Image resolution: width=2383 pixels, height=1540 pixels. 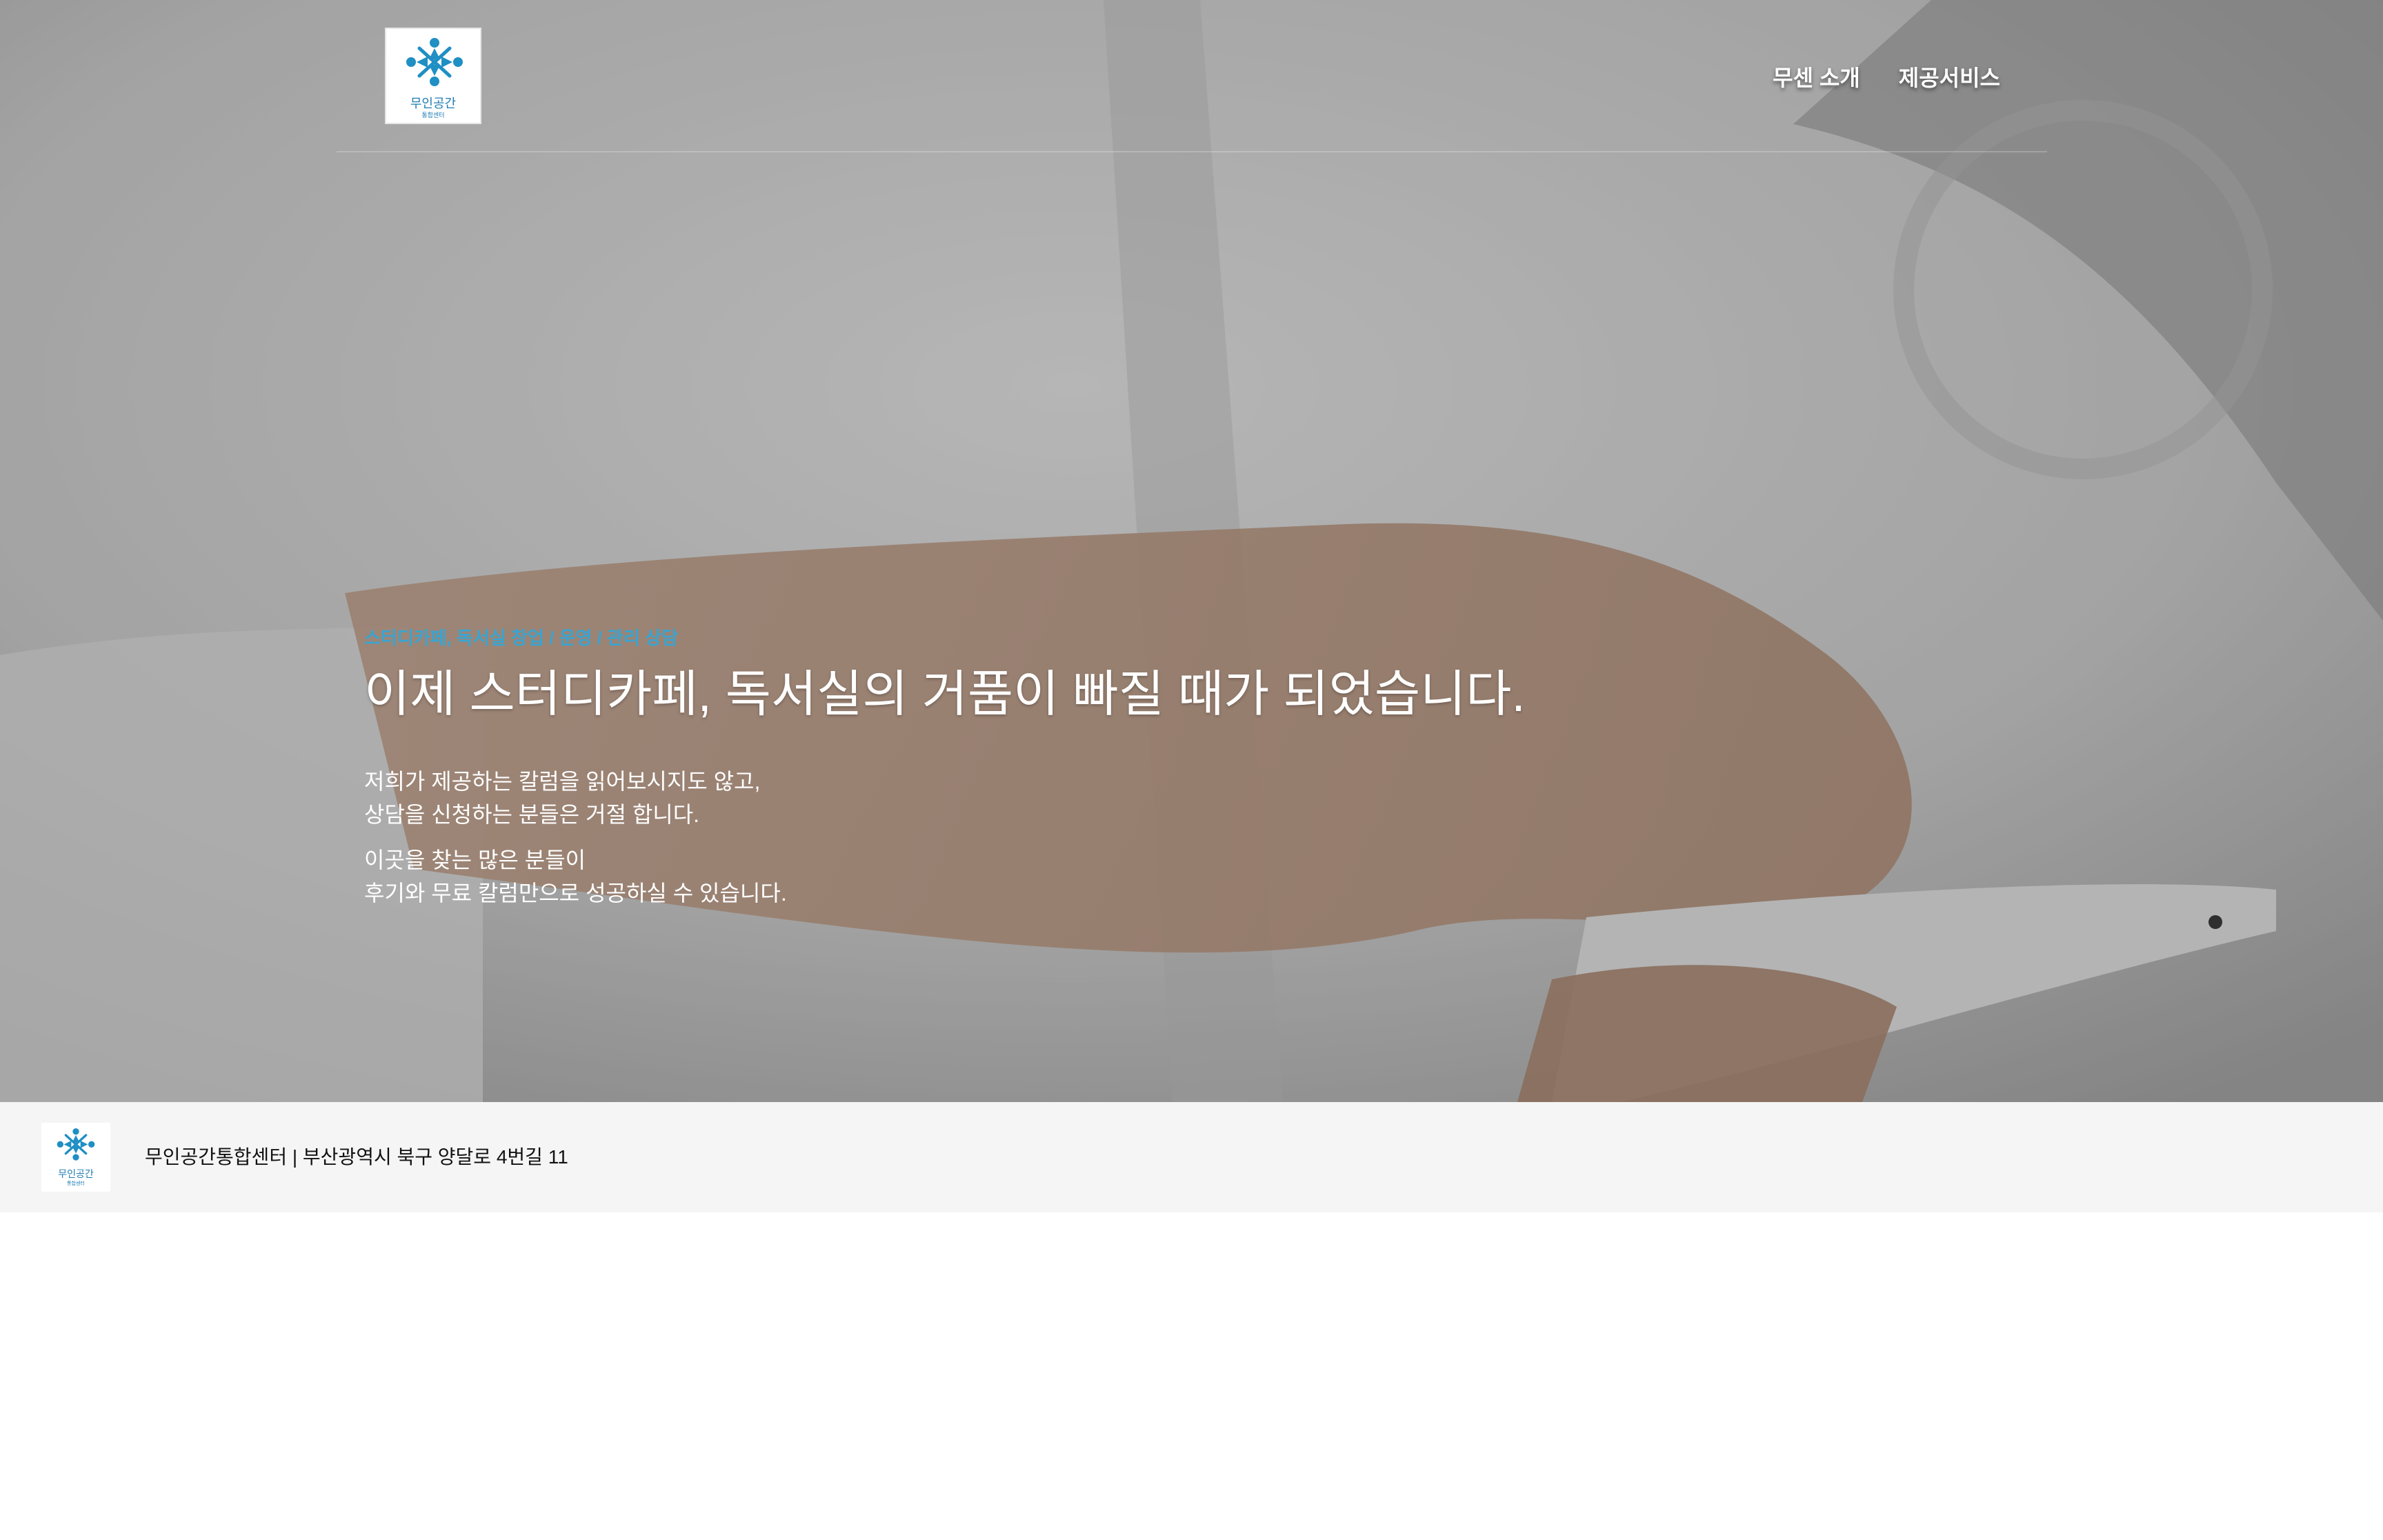 I want to click on footer-logo-subtitle: 통합센터, so click(x=76, y=1183).